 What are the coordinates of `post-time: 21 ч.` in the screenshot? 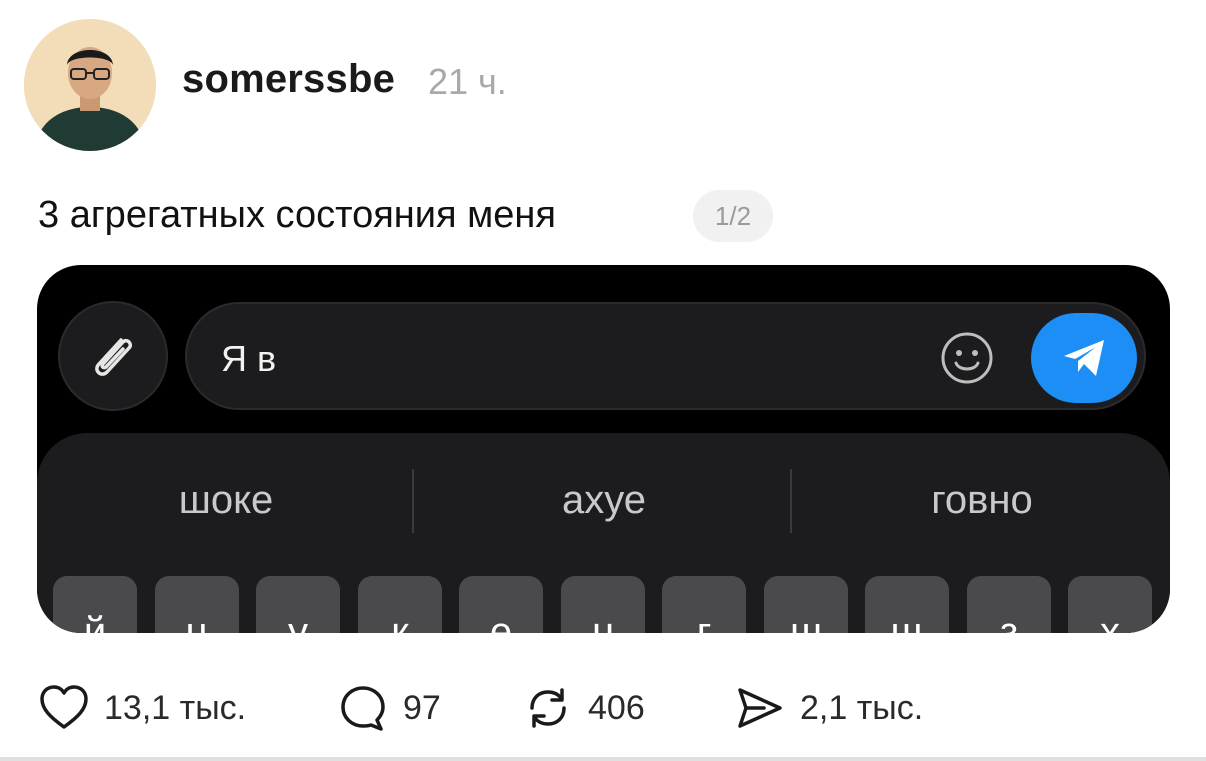 It's located at (467, 81).